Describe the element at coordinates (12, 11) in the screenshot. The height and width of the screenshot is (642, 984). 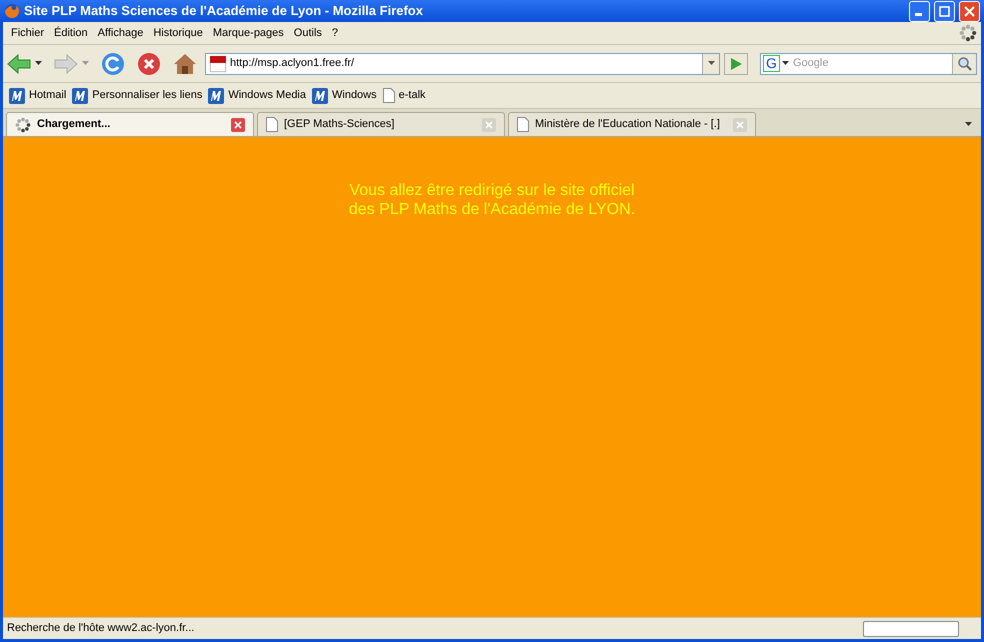
I see `firefox-logo-icon` at that location.